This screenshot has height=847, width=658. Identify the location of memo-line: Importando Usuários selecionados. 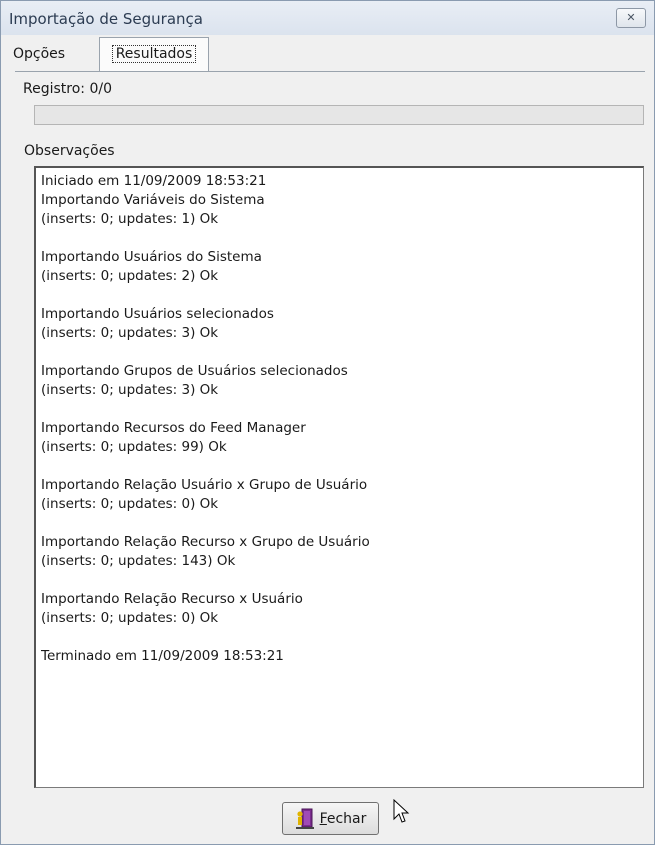
(157, 314).